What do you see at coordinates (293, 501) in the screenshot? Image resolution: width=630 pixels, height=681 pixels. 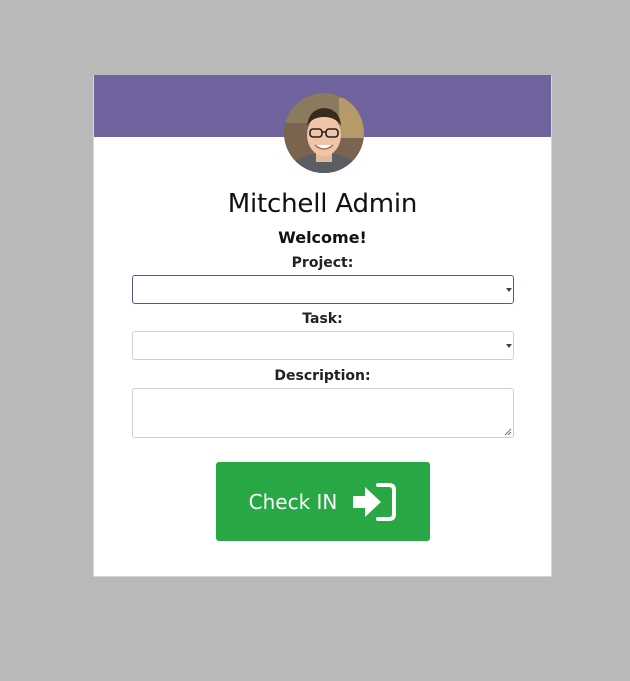 I see `check-in-label: Check IN` at bounding box center [293, 501].